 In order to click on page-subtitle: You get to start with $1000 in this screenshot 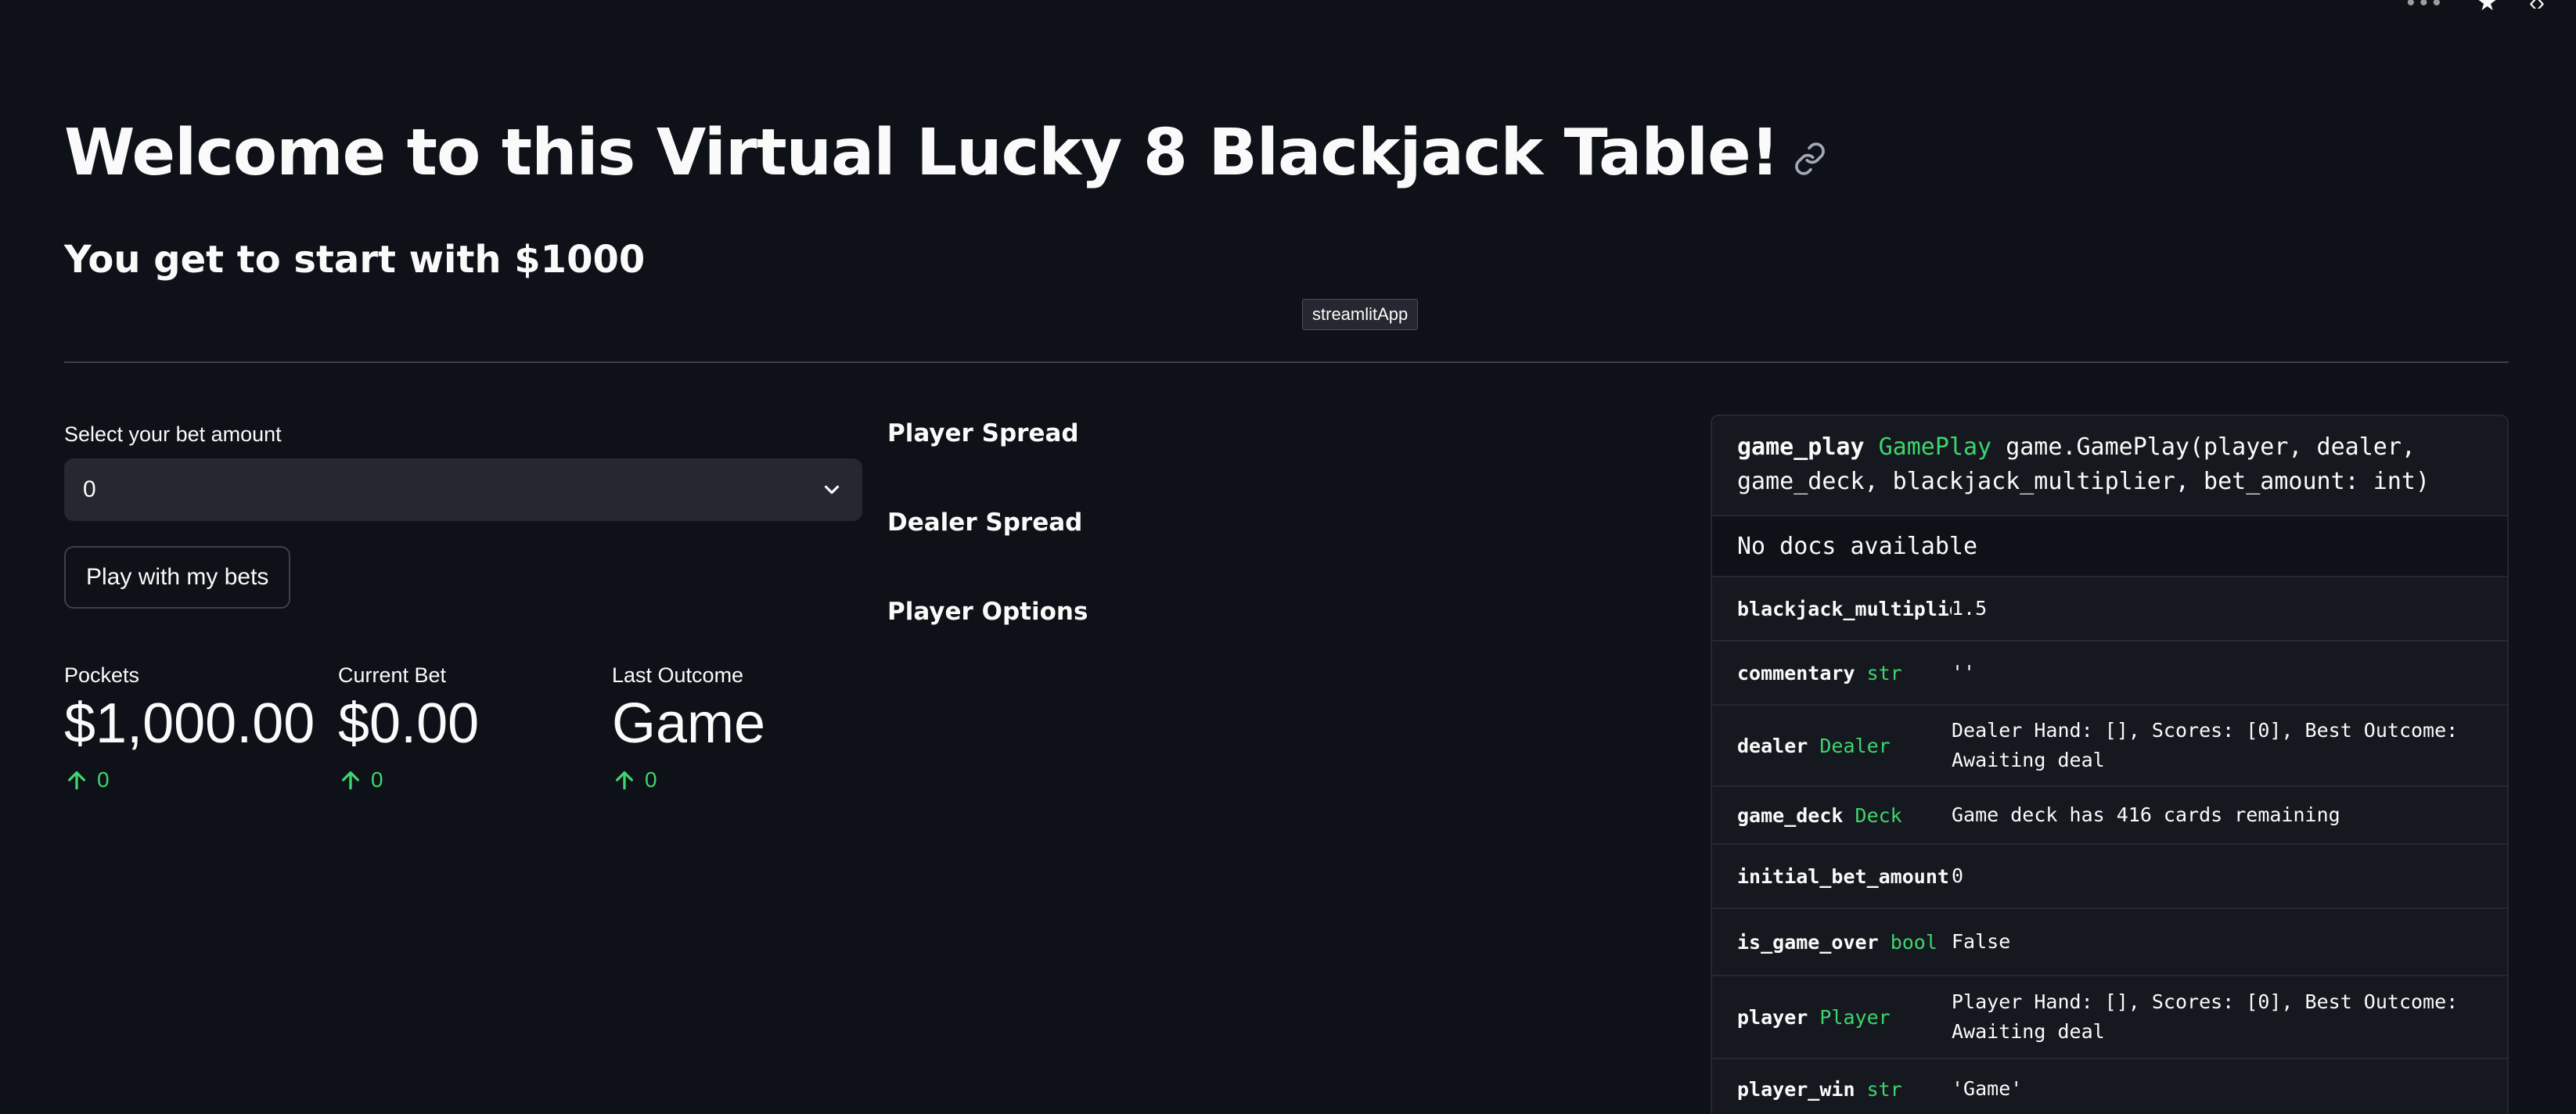, I will do `click(355, 260)`.